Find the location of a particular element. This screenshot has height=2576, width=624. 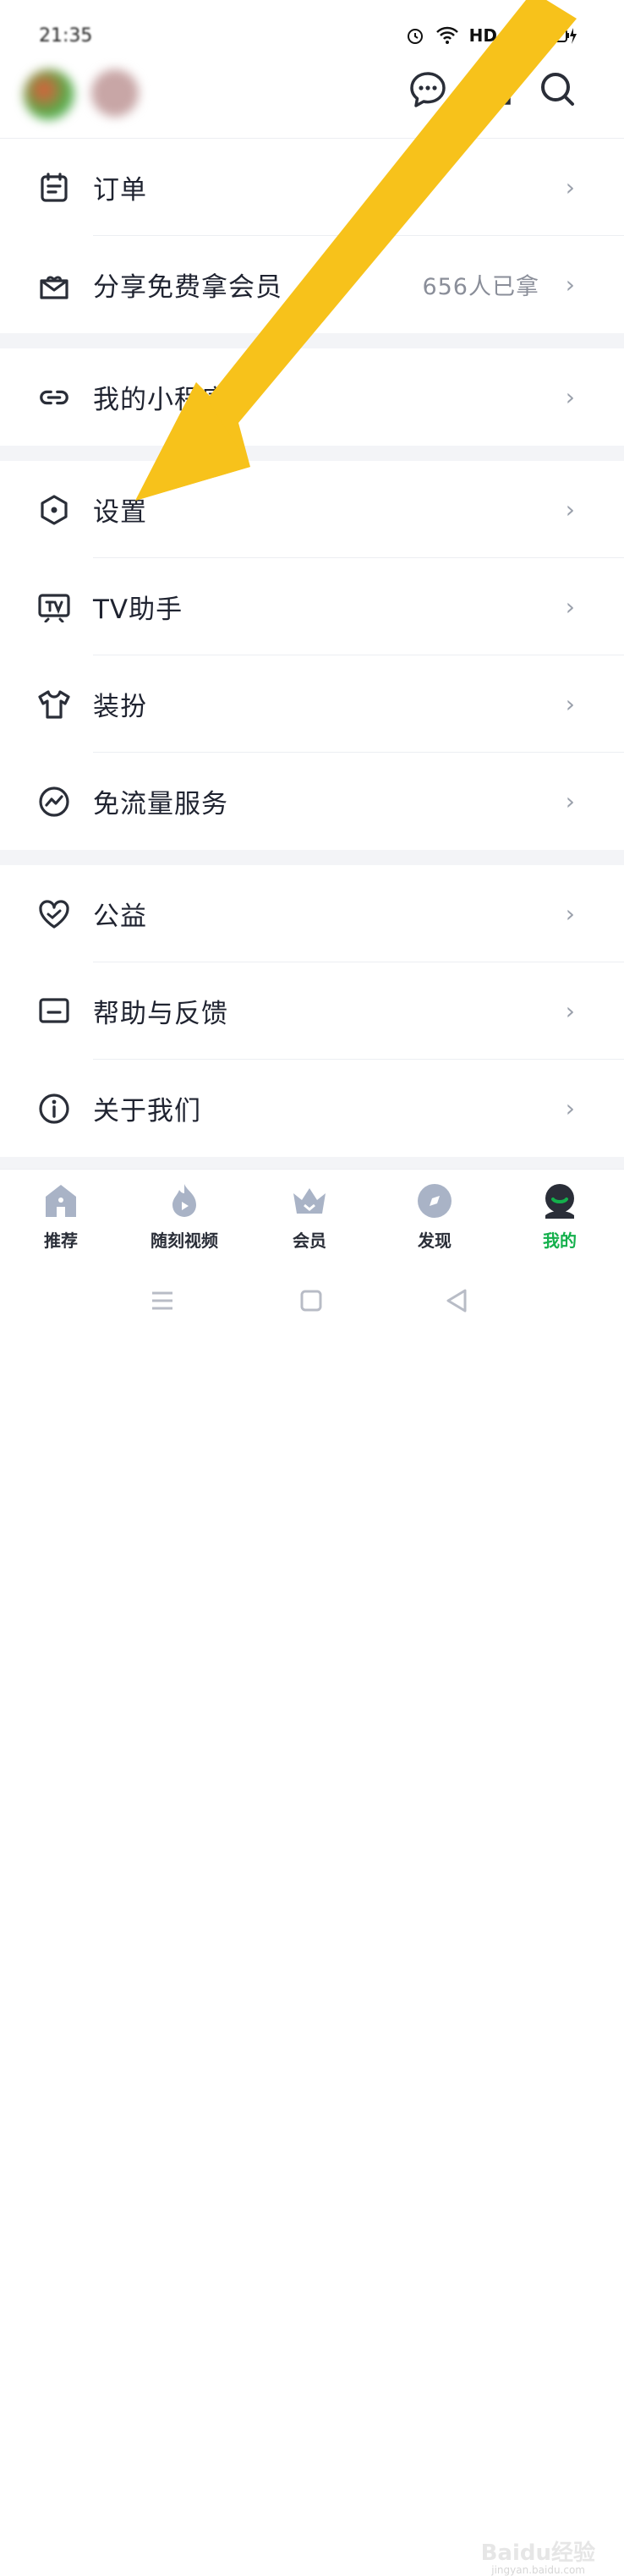

home-nav-icon is located at coordinates (311, 1301).